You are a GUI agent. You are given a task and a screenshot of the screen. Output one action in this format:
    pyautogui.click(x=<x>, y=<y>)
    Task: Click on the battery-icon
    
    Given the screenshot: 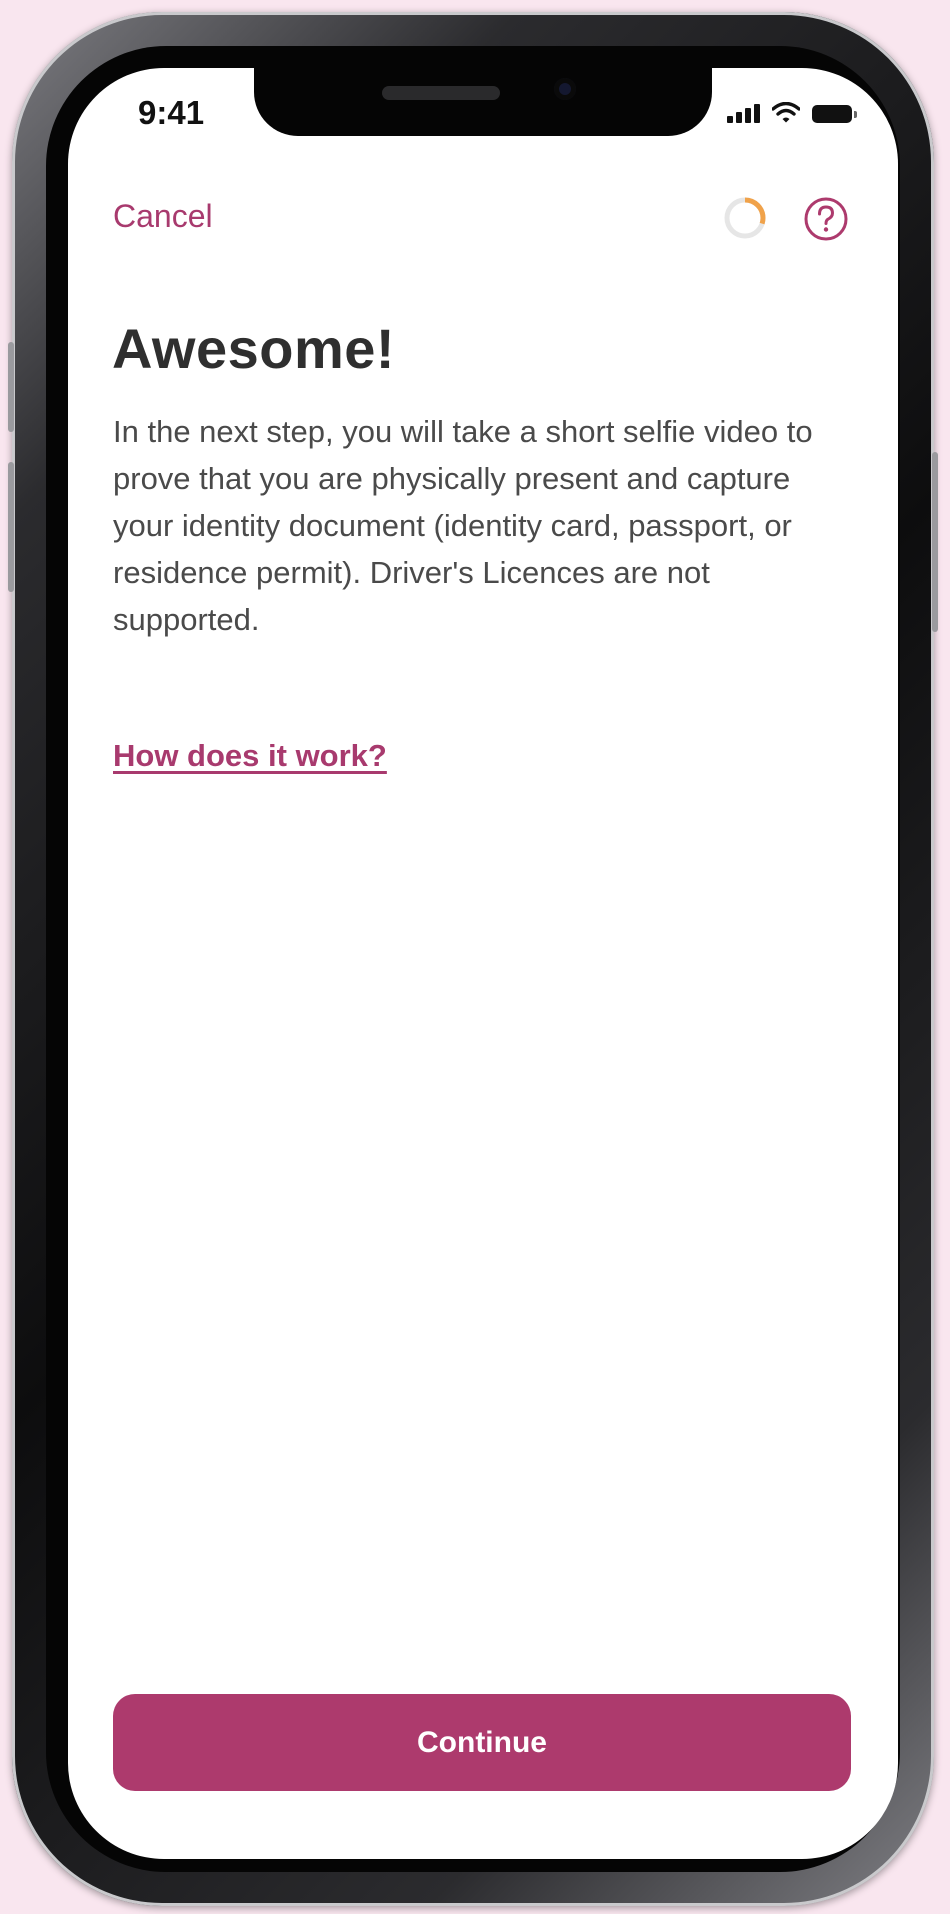 What is the action you would take?
    pyautogui.click(x=834, y=114)
    